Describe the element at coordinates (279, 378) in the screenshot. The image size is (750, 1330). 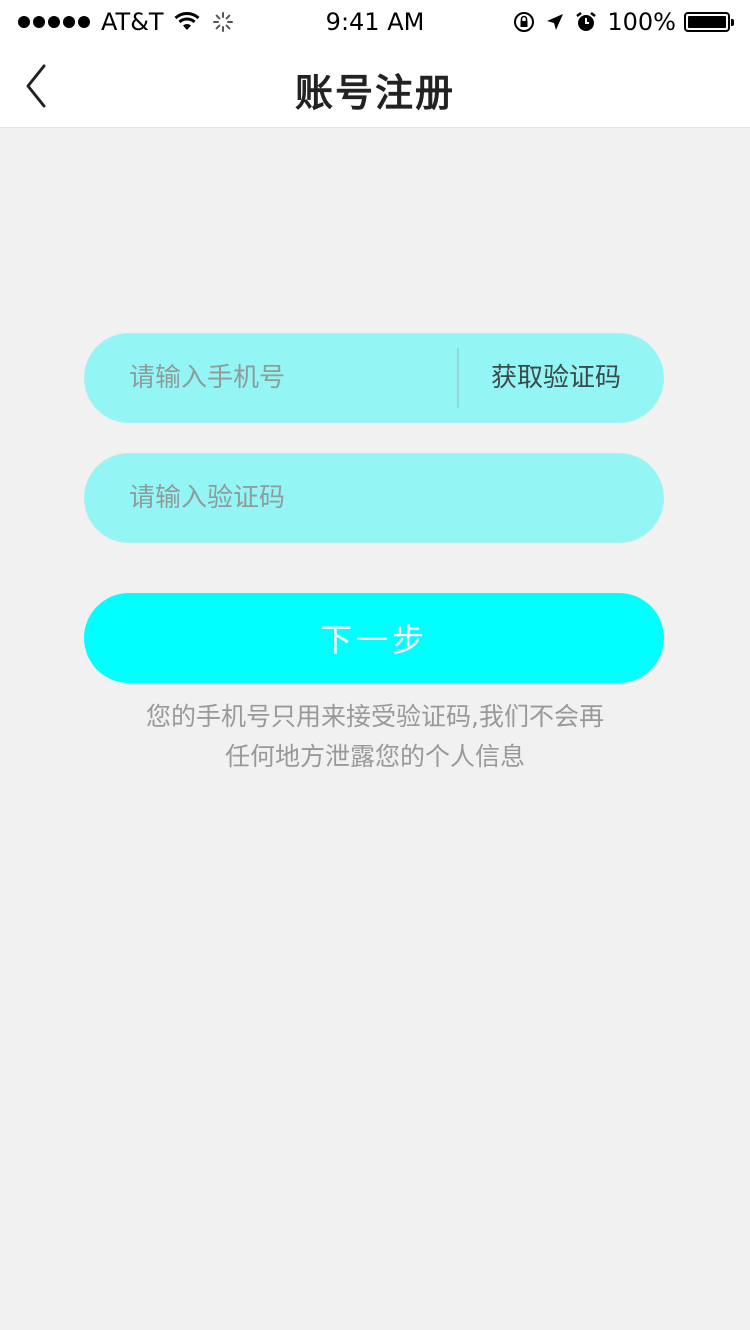
I see `phone-input` at that location.